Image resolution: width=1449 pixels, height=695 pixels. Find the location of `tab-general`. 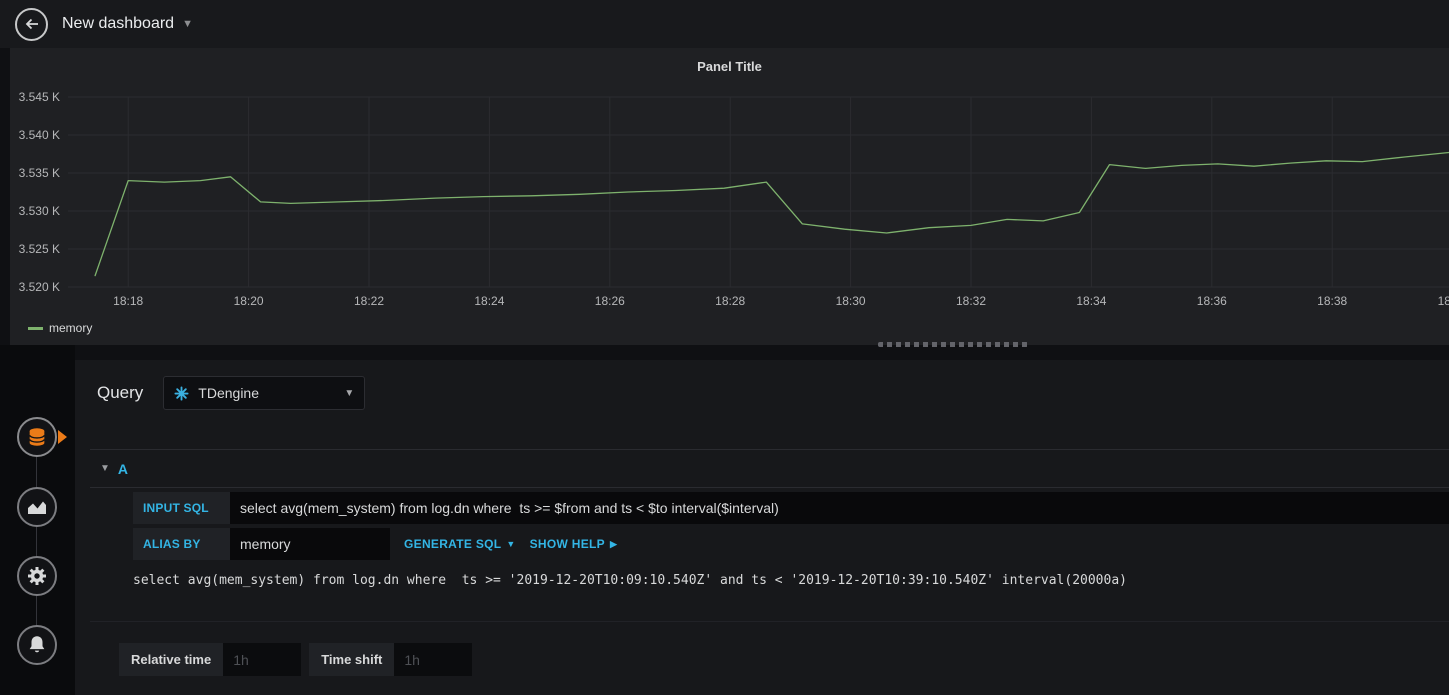

tab-general is located at coordinates (37, 576).